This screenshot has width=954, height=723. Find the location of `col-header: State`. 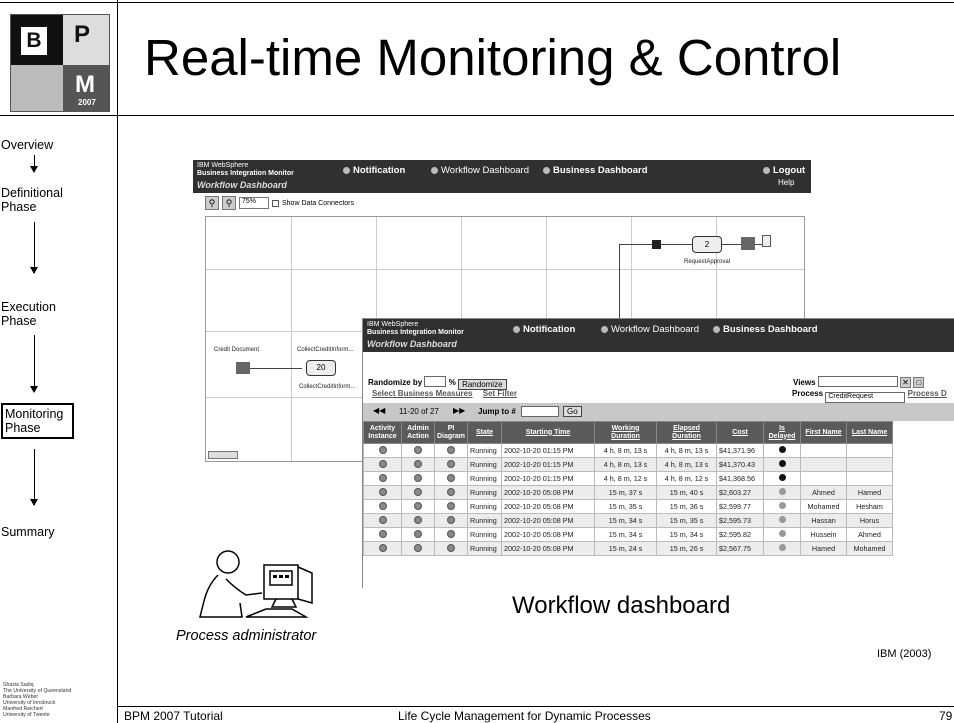

col-header: State is located at coordinates (485, 432).